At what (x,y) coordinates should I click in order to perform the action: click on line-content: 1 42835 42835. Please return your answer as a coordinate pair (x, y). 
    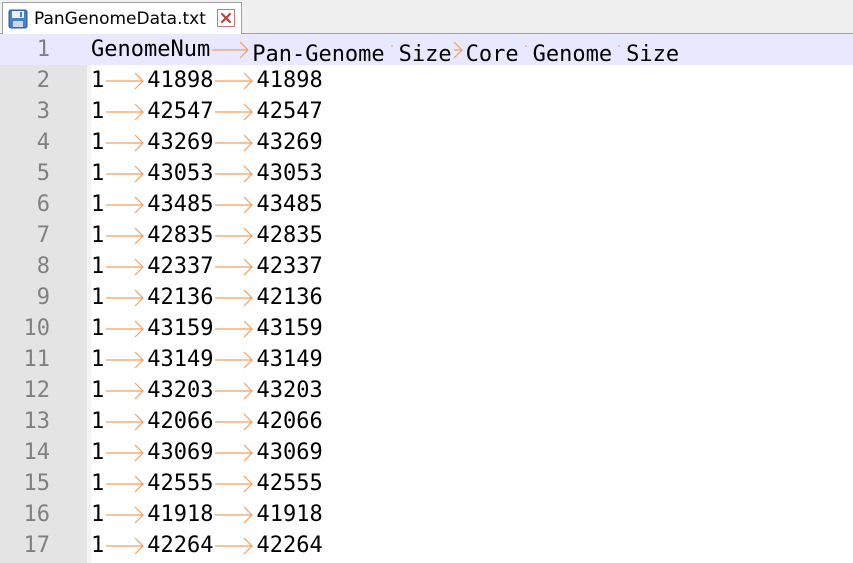
    Looking at the image, I should click on (207, 235).